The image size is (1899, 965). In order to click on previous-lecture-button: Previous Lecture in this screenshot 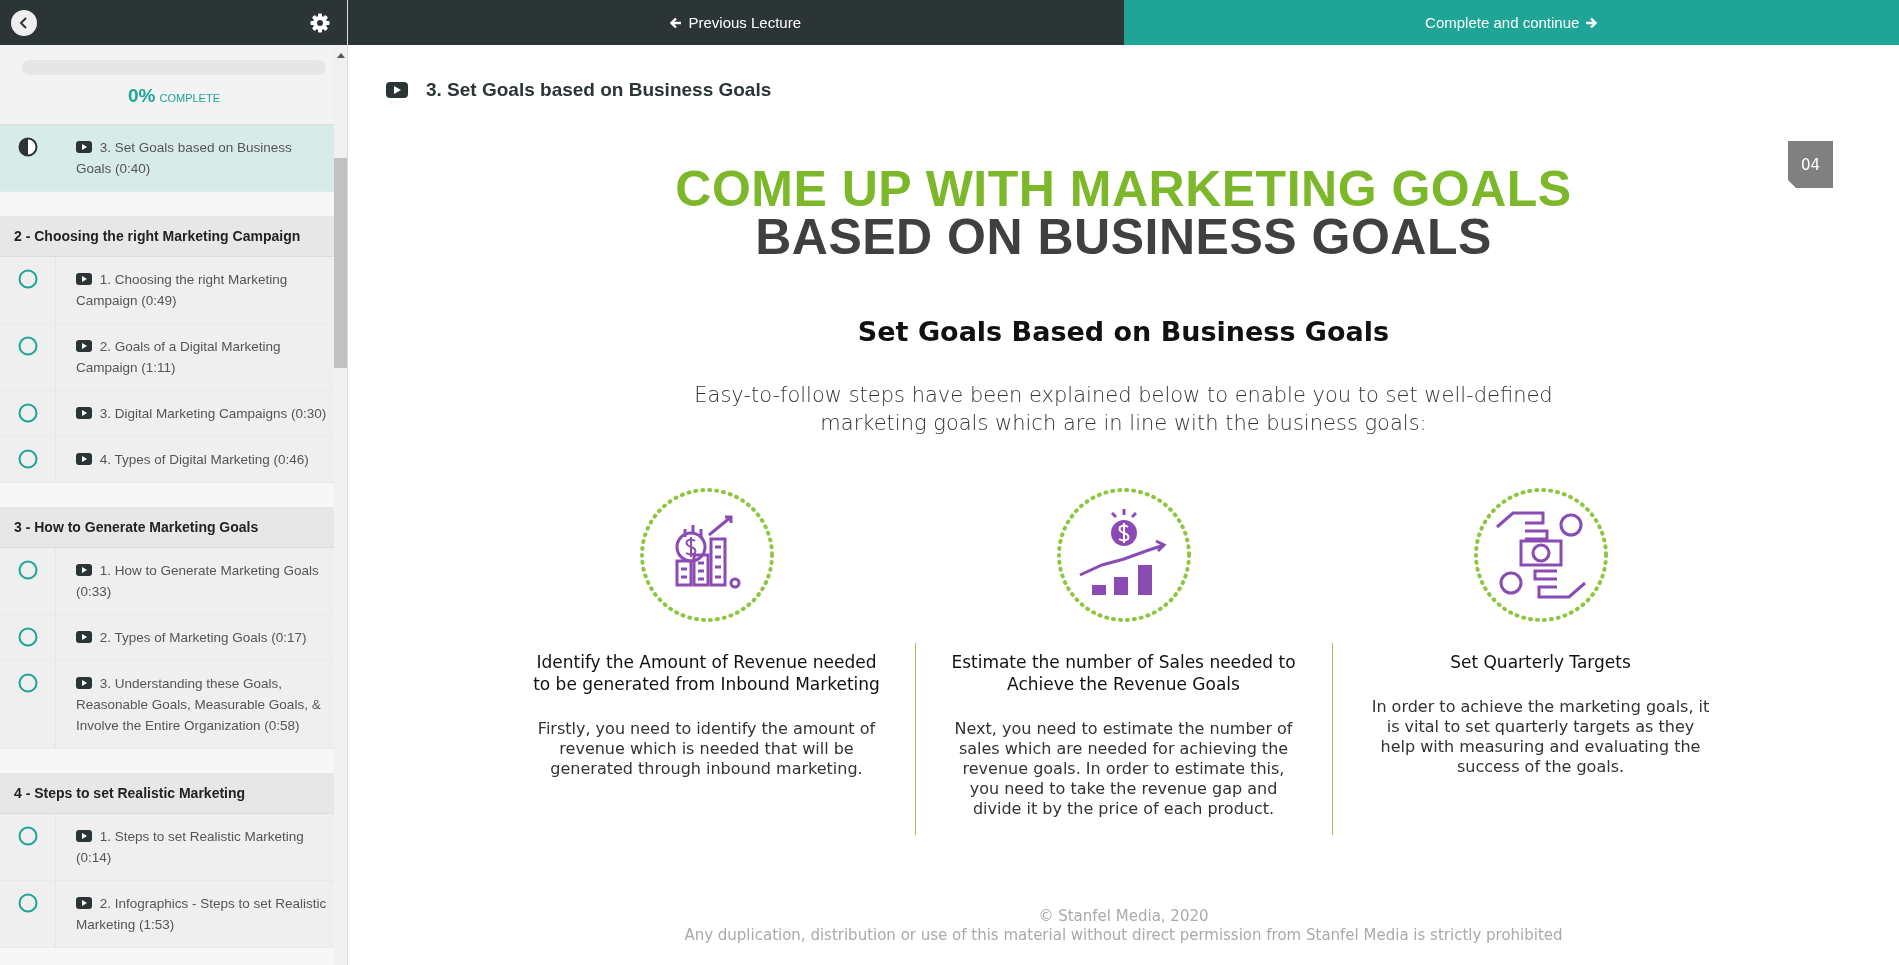, I will do `click(736, 22)`.